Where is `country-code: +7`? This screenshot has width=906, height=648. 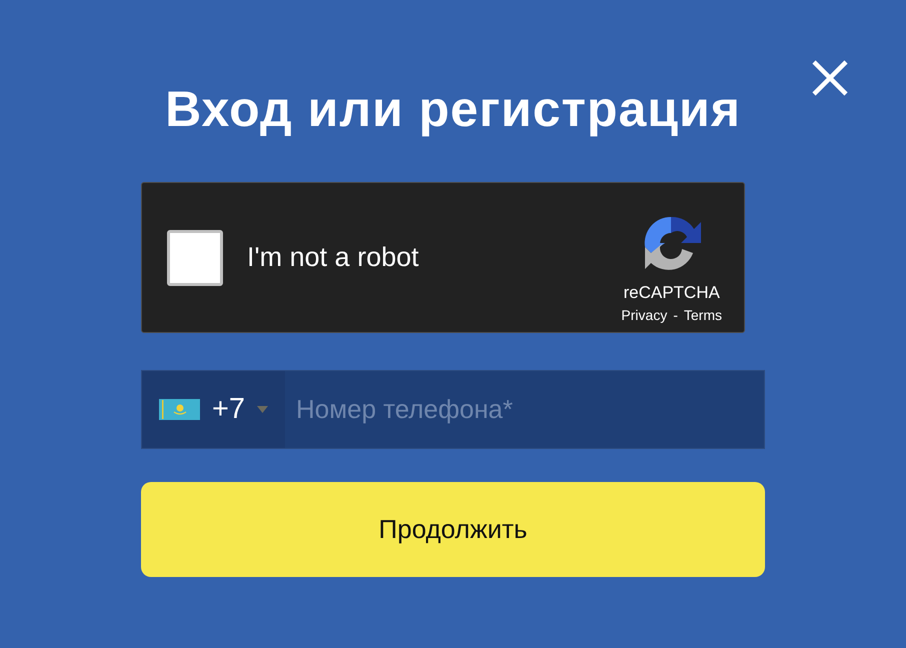
country-code: +7 is located at coordinates (229, 409).